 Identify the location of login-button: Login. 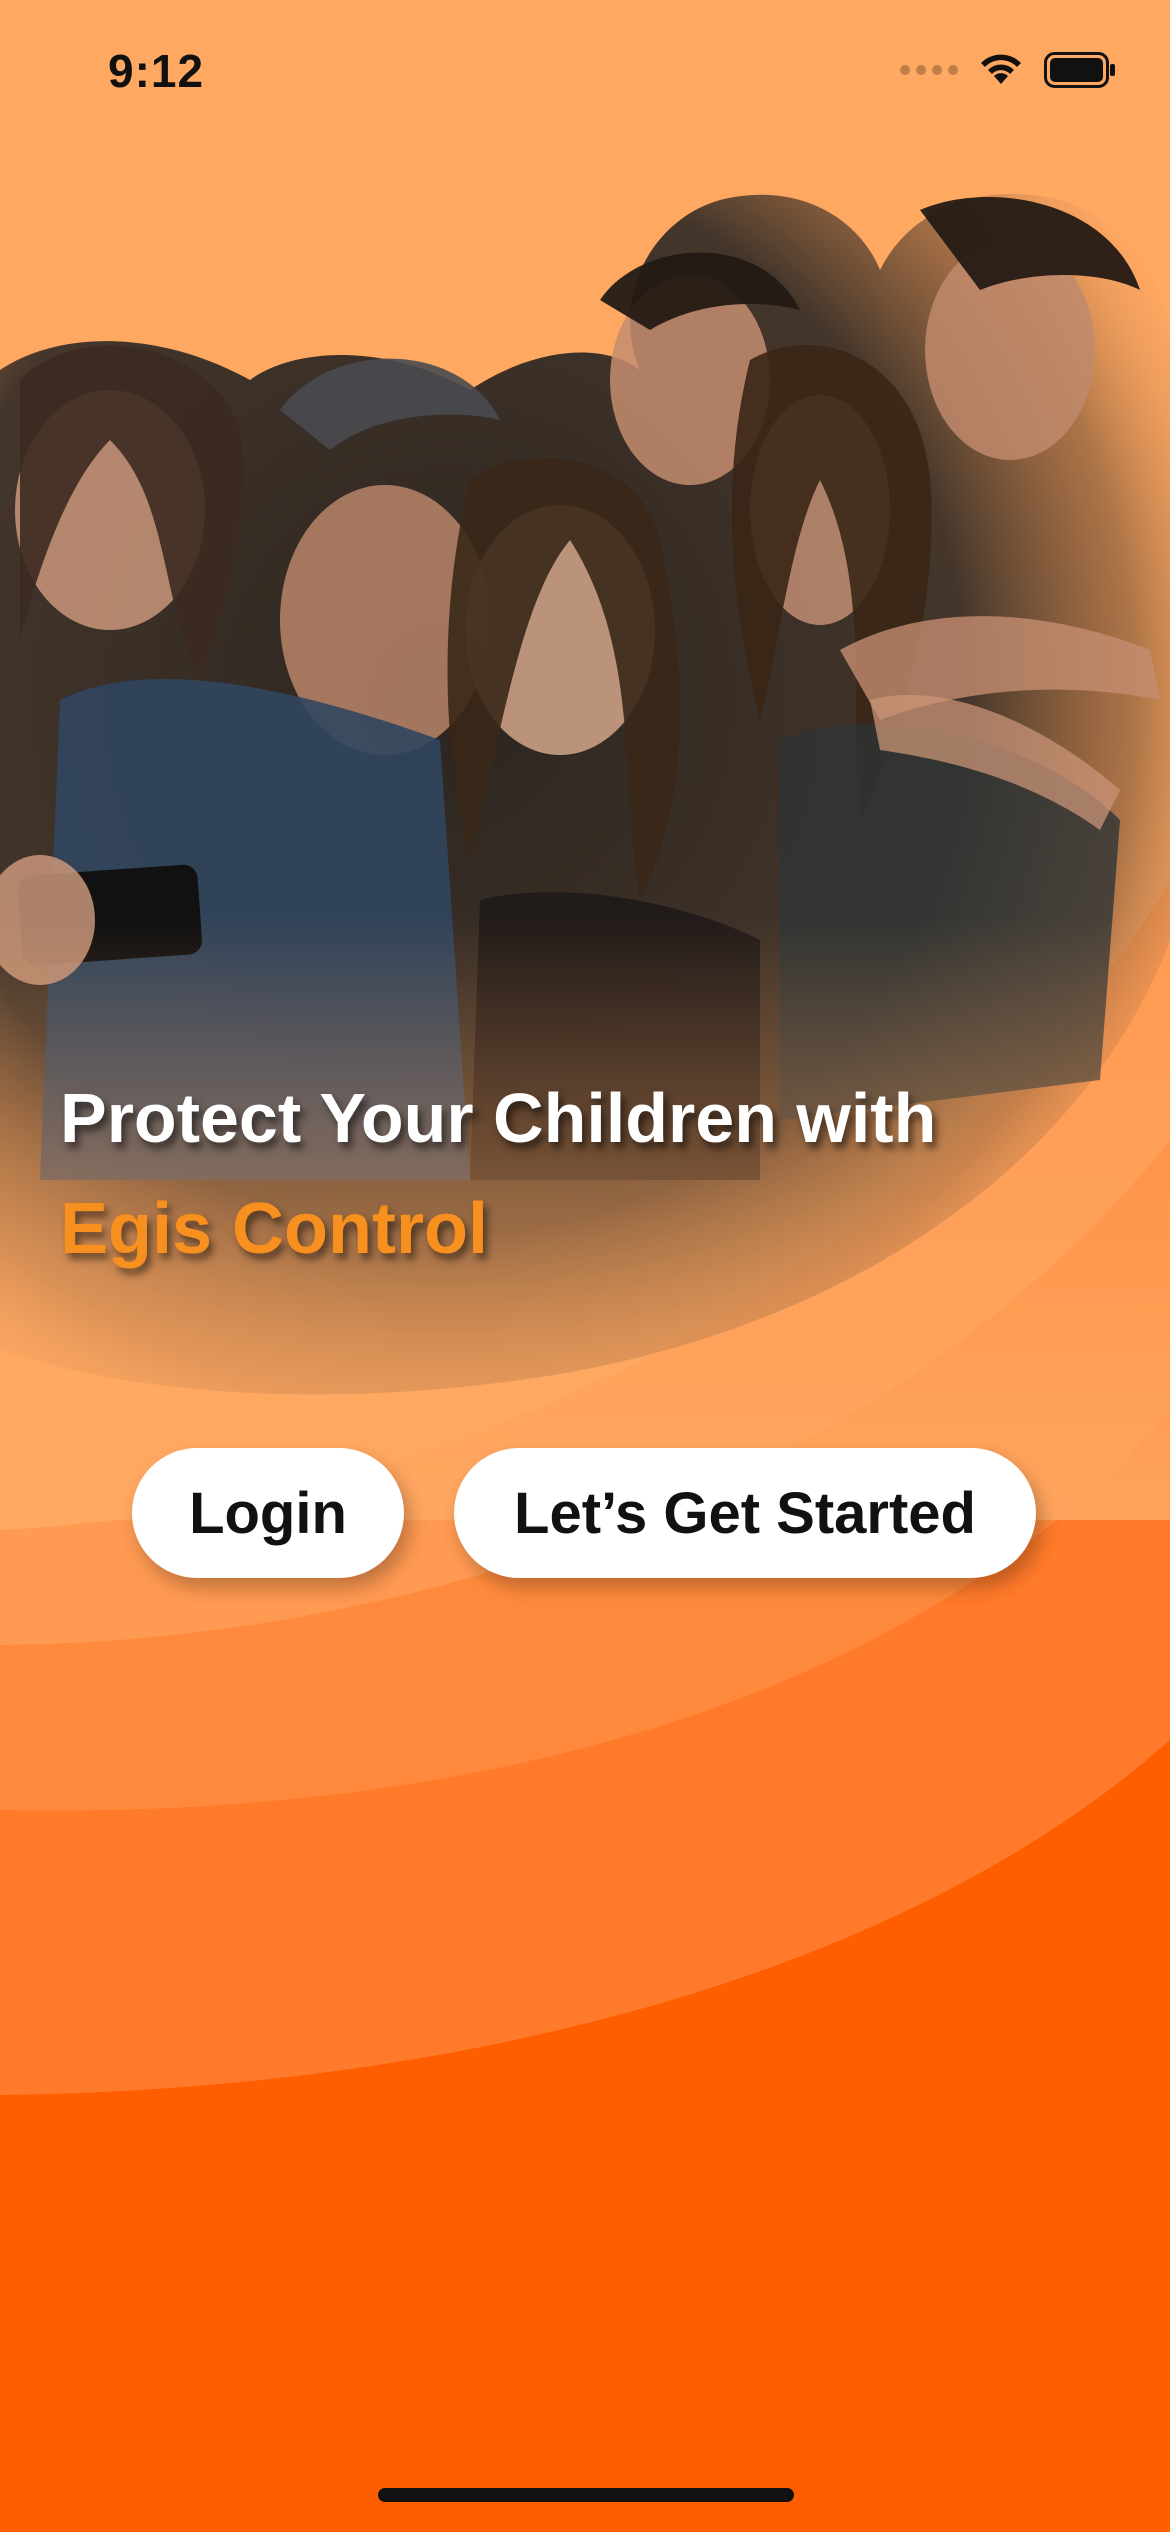
(268, 1513).